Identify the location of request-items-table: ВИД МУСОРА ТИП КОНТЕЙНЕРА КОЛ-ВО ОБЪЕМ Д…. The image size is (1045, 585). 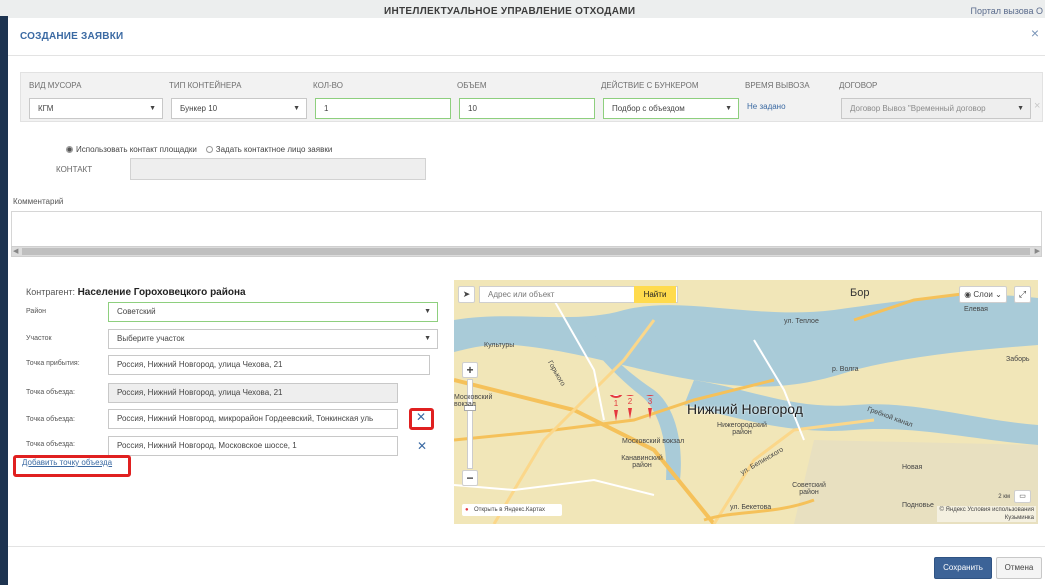
(531, 97).